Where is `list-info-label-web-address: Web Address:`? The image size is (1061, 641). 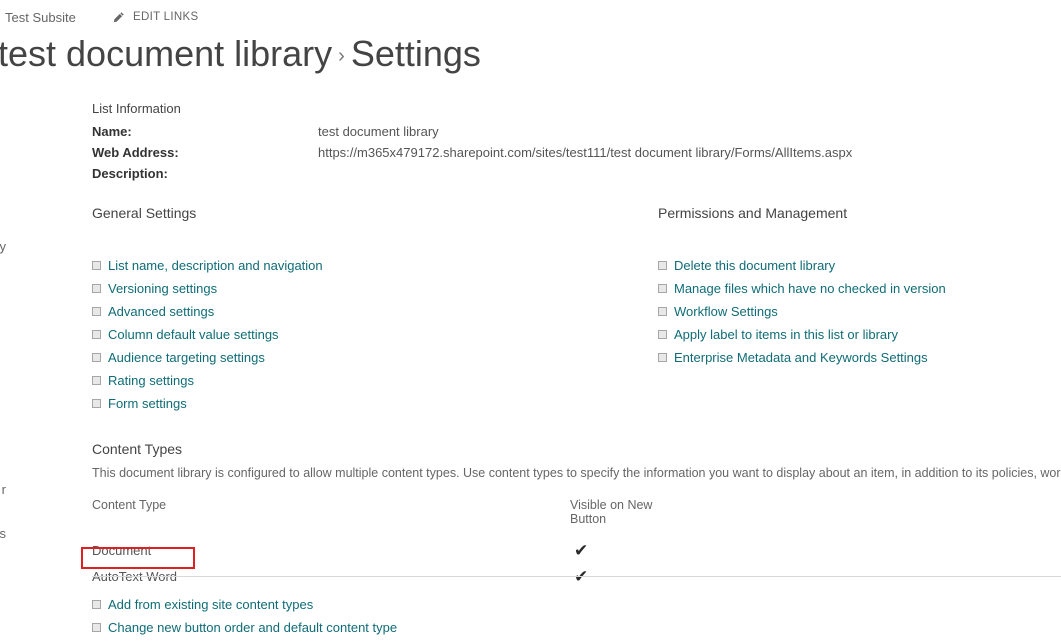
list-info-label-web-address: Web Address: is located at coordinates (135, 152).